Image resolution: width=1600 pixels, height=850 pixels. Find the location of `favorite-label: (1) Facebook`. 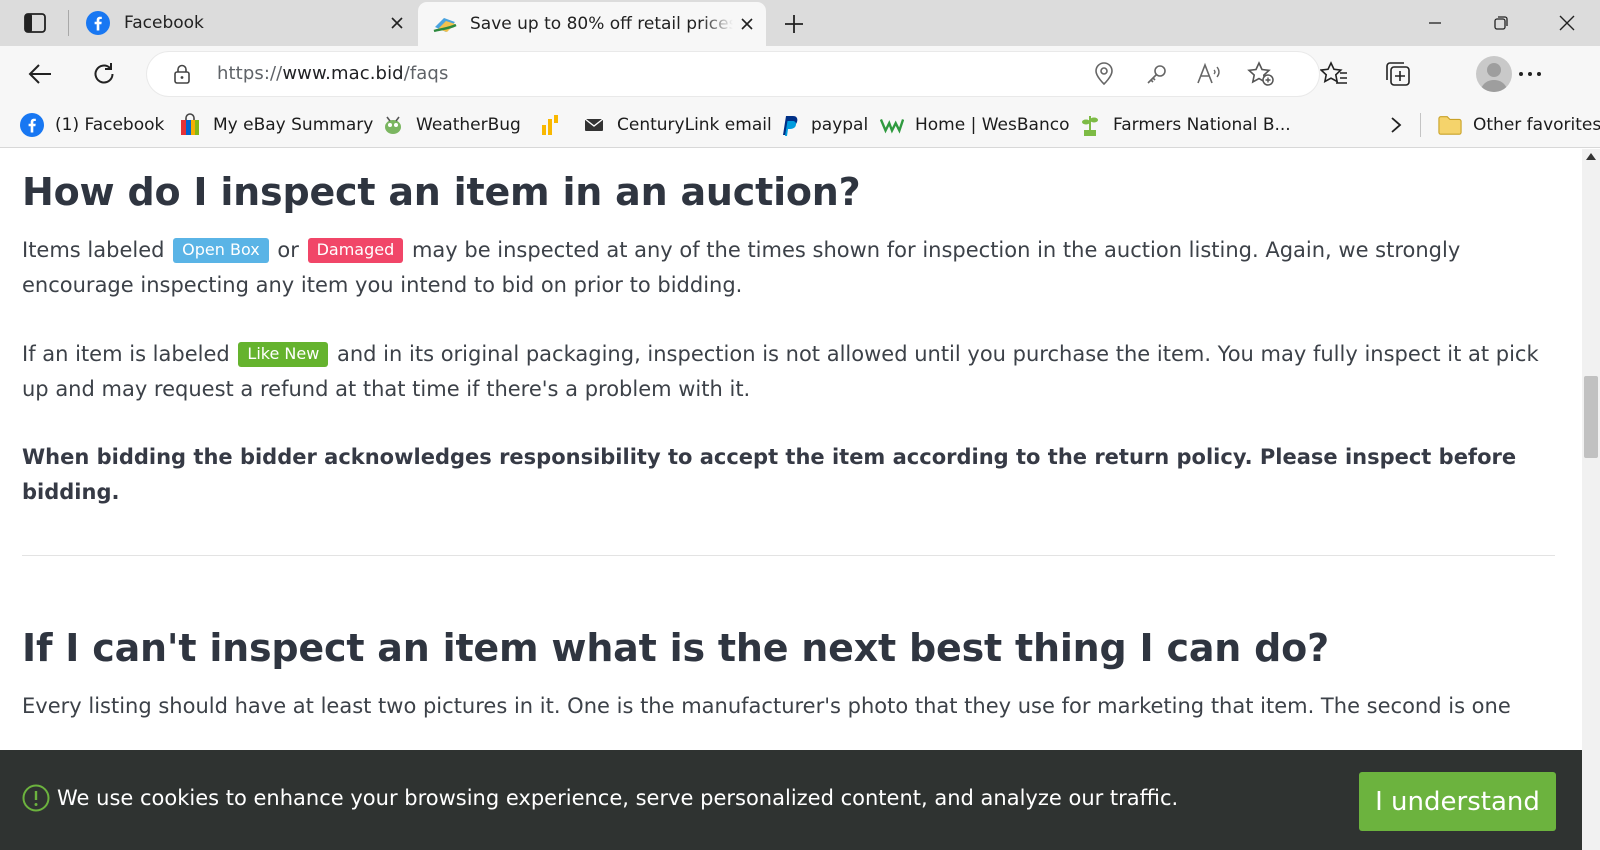

favorite-label: (1) Facebook is located at coordinates (110, 125).